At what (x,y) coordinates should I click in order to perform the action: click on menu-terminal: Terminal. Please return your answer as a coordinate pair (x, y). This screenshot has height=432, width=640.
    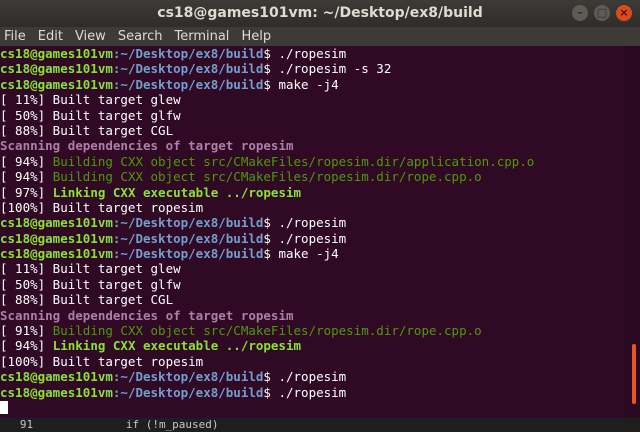
    Looking at the image, I should click on (201, 36).